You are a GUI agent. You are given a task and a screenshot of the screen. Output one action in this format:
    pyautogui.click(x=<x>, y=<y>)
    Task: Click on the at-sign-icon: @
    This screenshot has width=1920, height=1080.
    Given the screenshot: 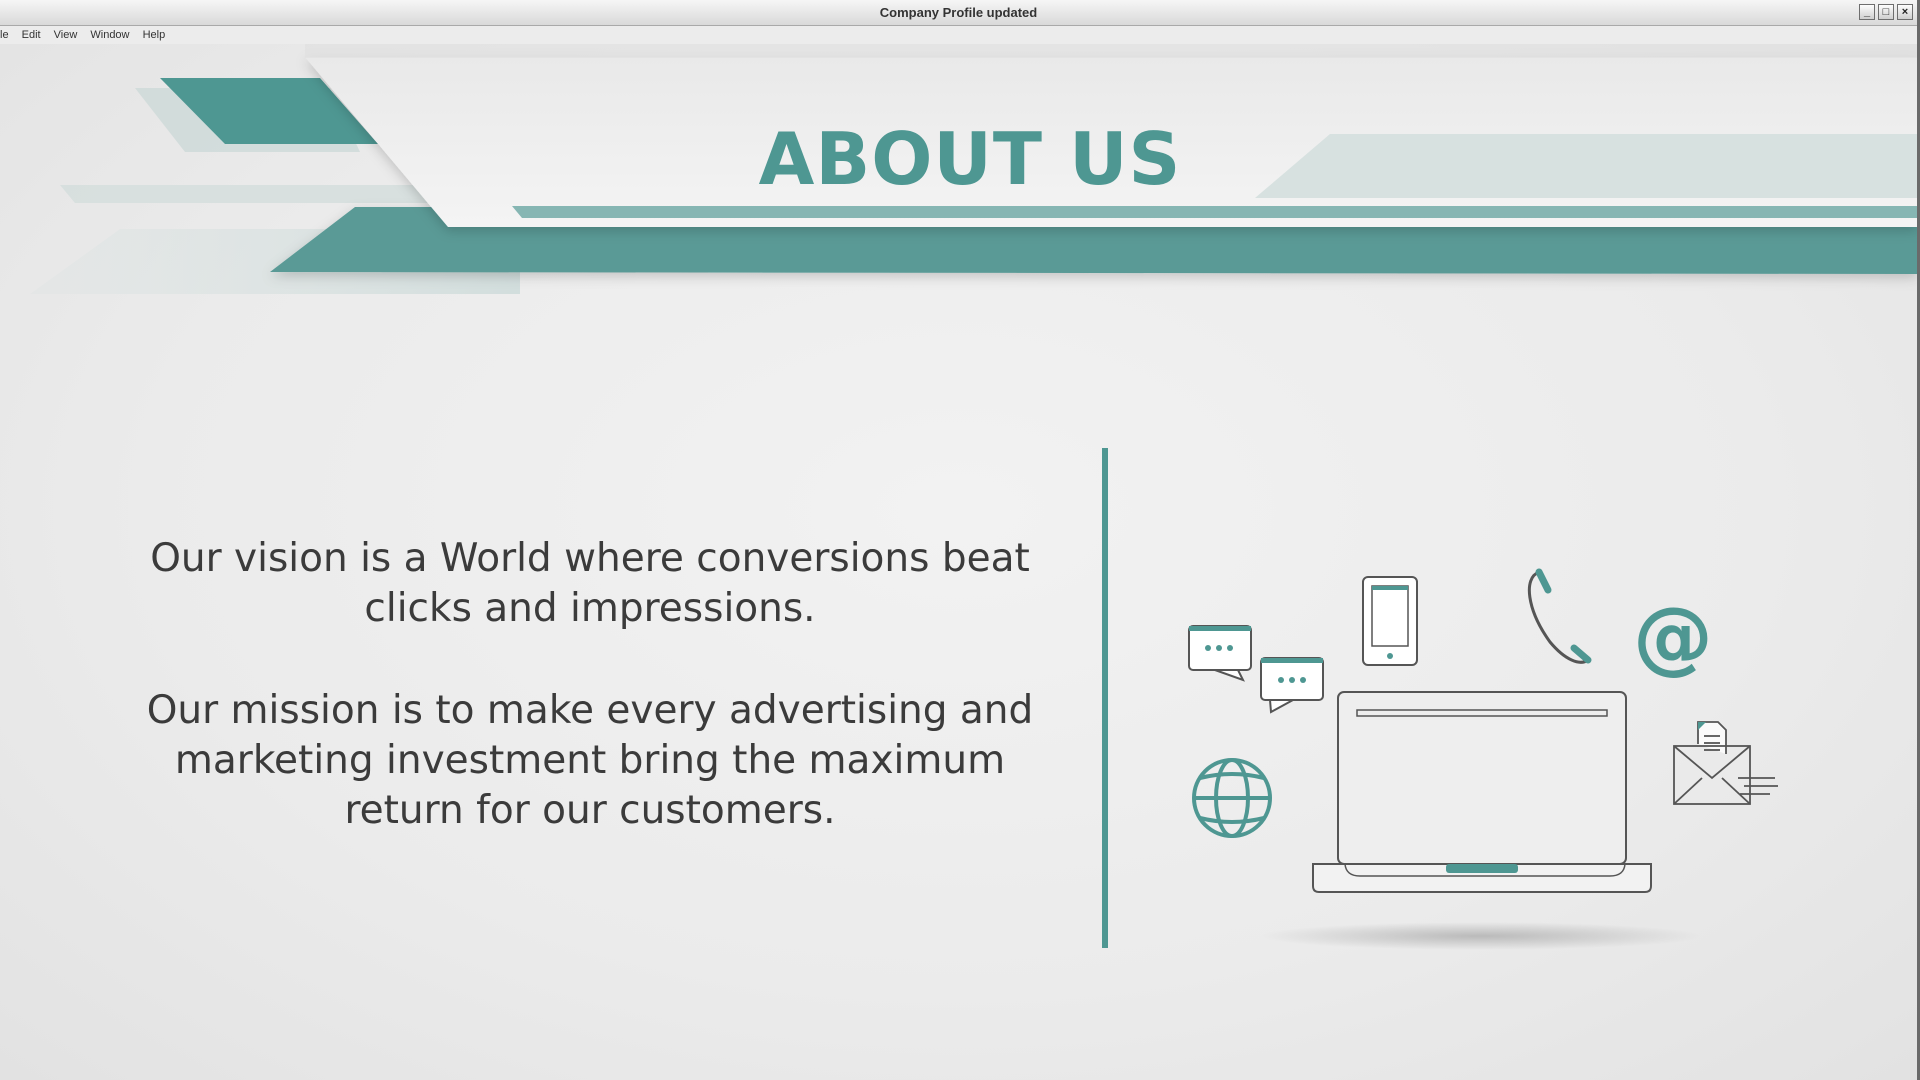 What is the action you would take?
    pyautogui.click(x=1673, y=636)
    